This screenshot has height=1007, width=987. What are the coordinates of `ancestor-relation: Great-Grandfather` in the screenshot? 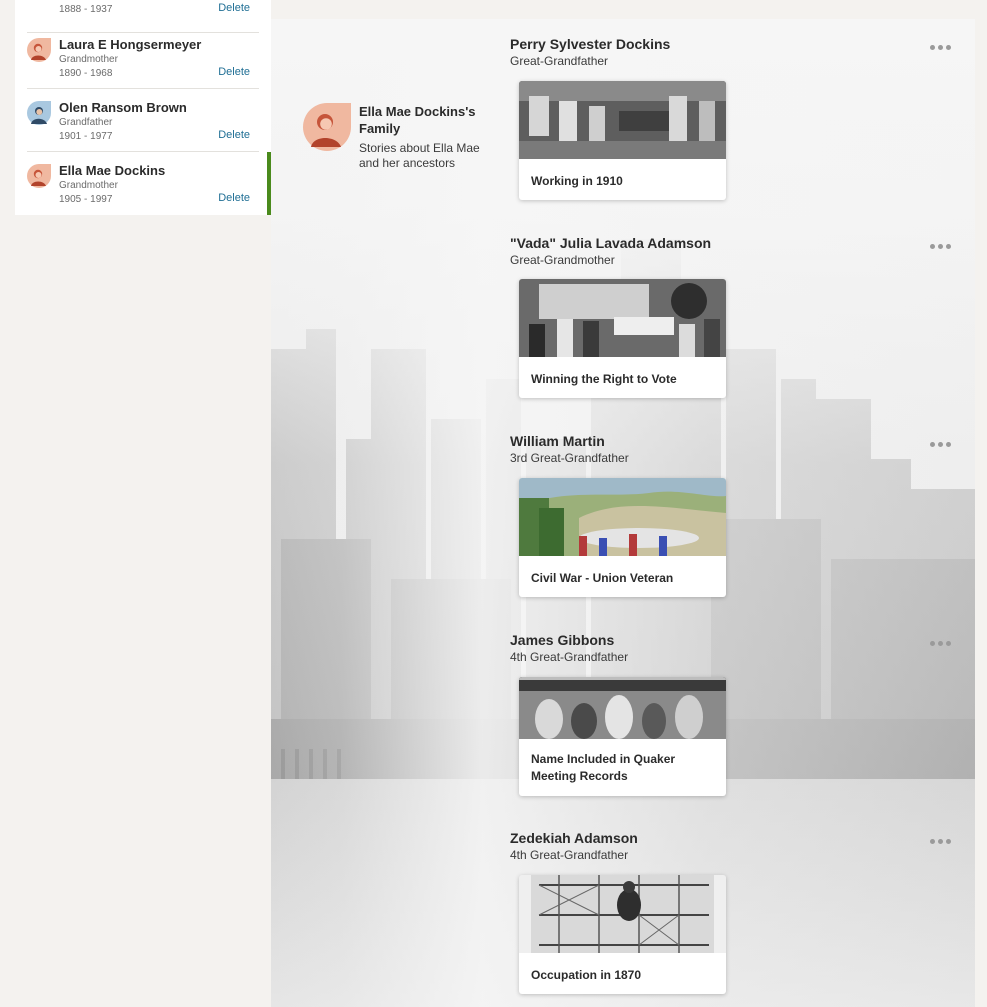 It's located at (559, 61).